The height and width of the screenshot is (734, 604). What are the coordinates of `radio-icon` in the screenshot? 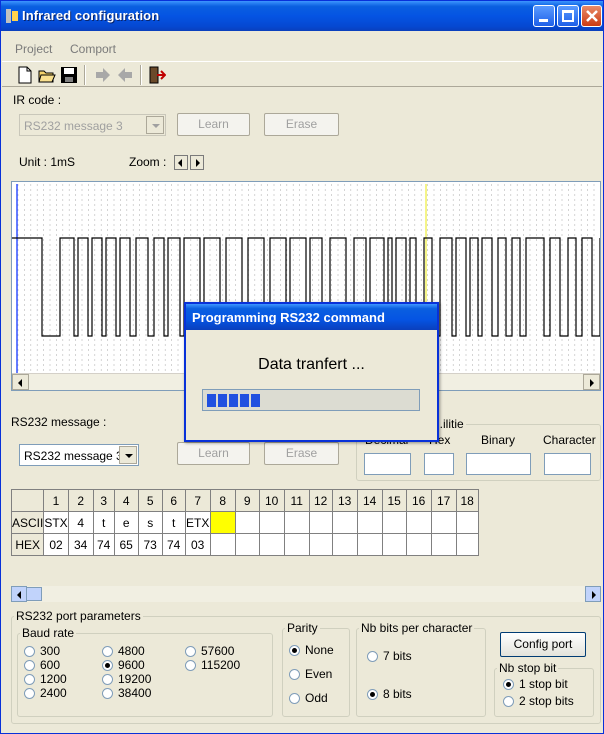 It's located at (107, 665).